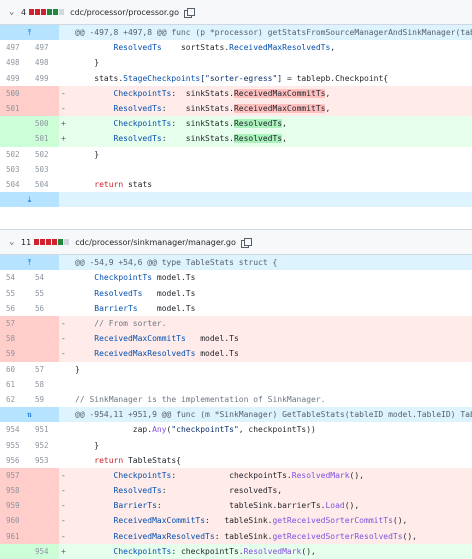 This screenshot has height=559, width=472. Describe the element at coordinates (14, 62) in the screenshot. I see `old-line-number: 498` at that location.